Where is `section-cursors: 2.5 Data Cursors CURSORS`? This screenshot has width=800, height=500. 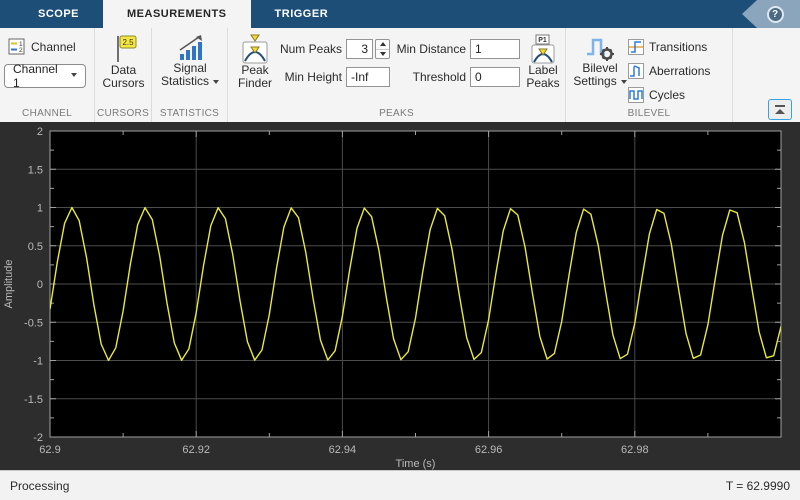 section-cursors: 2.5 Data Cursors CURSORS is located at coordinates (123, 75).